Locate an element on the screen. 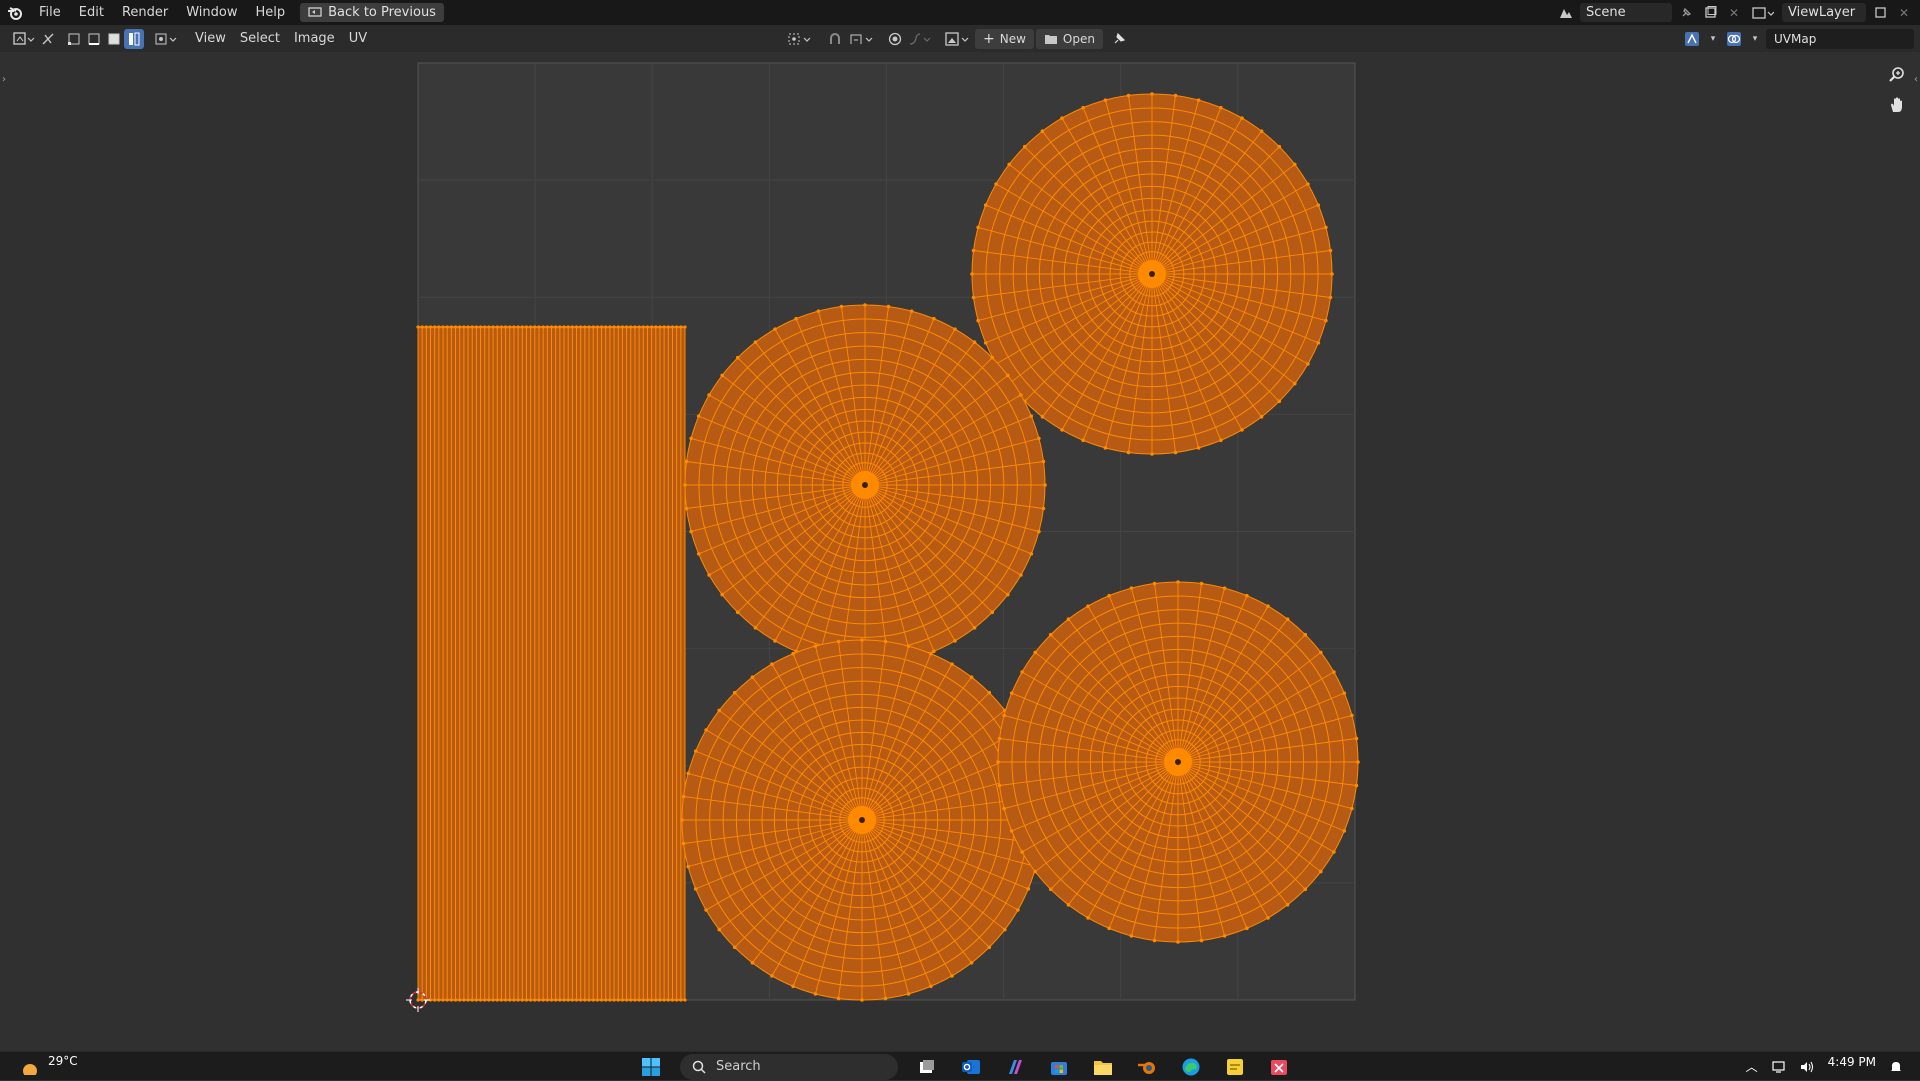 Image resolution: width=1920 pixels, height=1081 pixels. back-to-previous-button: Back to Previous is located at coordinates (372, 12).